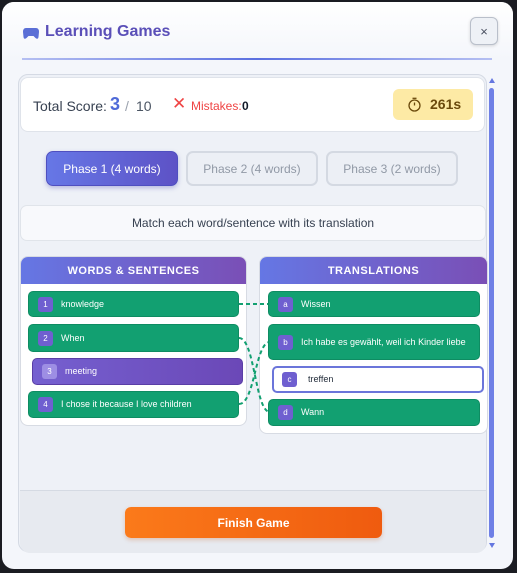  I want to click on finish-game-button: Finish Game, so click(253, 522).